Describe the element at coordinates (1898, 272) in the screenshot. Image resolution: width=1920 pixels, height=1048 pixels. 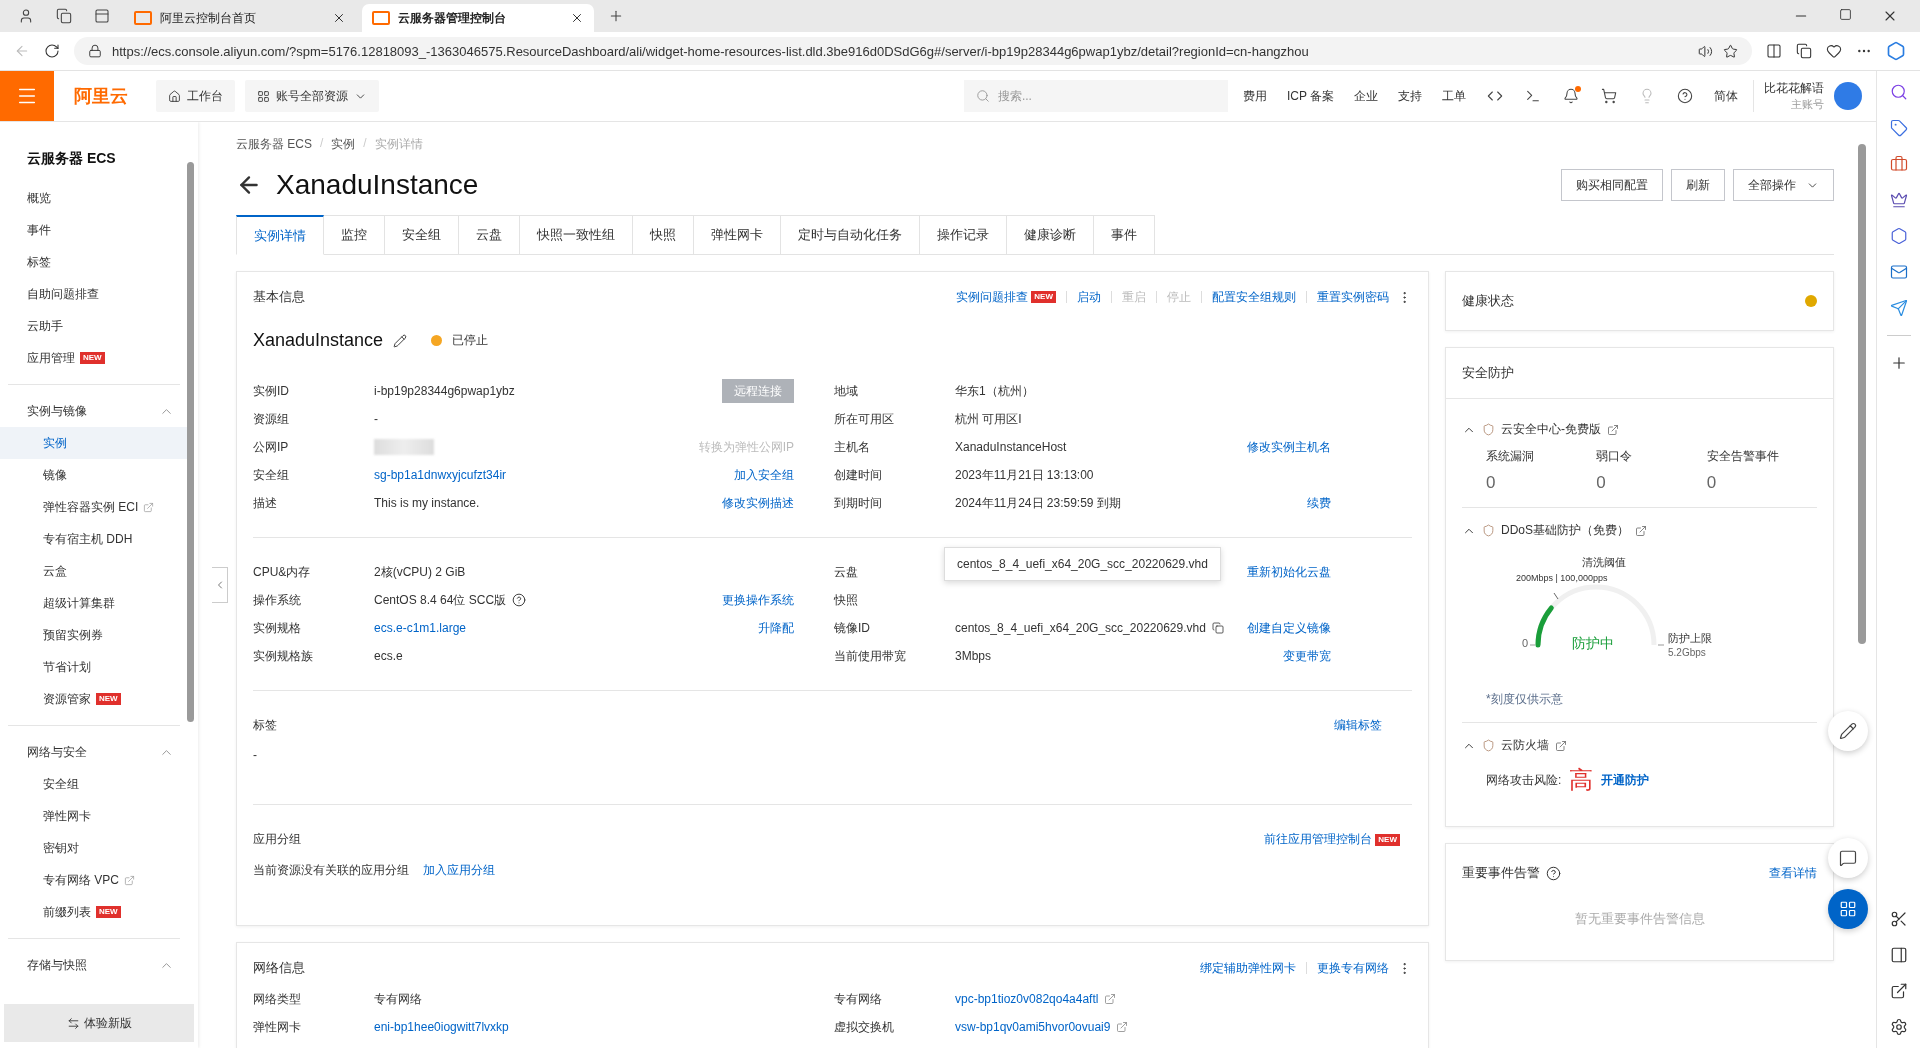
I see `mail-icon` at that location.